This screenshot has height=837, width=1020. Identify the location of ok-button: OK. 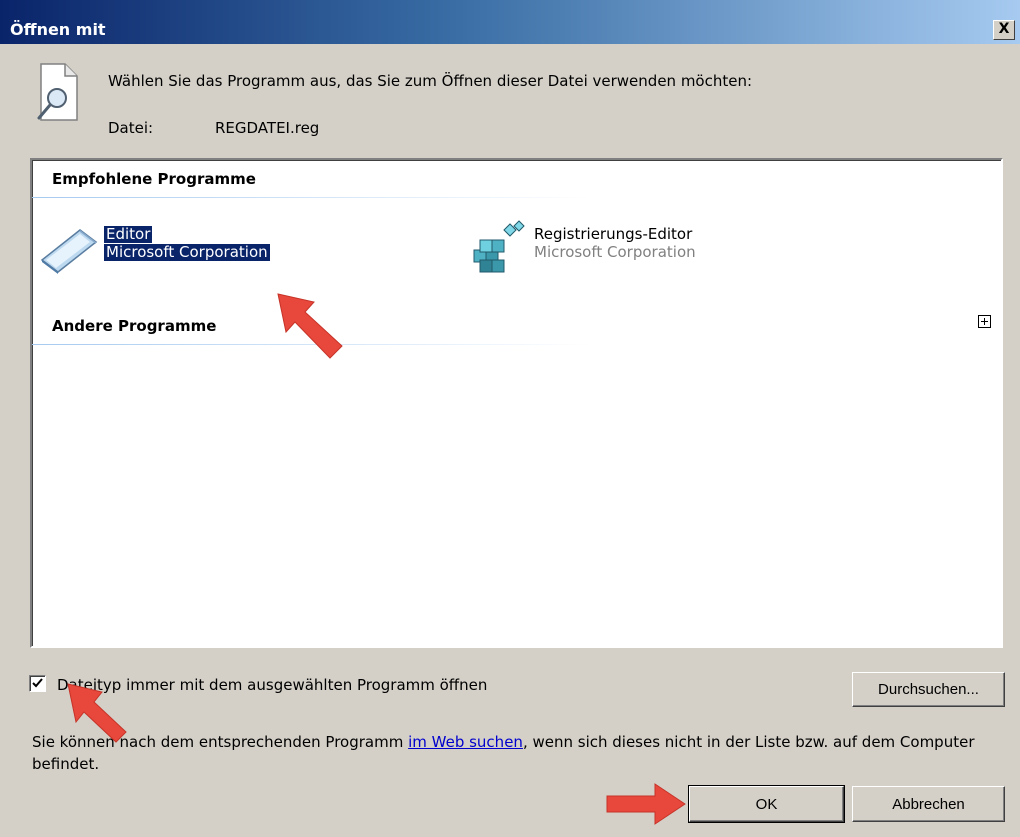
(766, 804).